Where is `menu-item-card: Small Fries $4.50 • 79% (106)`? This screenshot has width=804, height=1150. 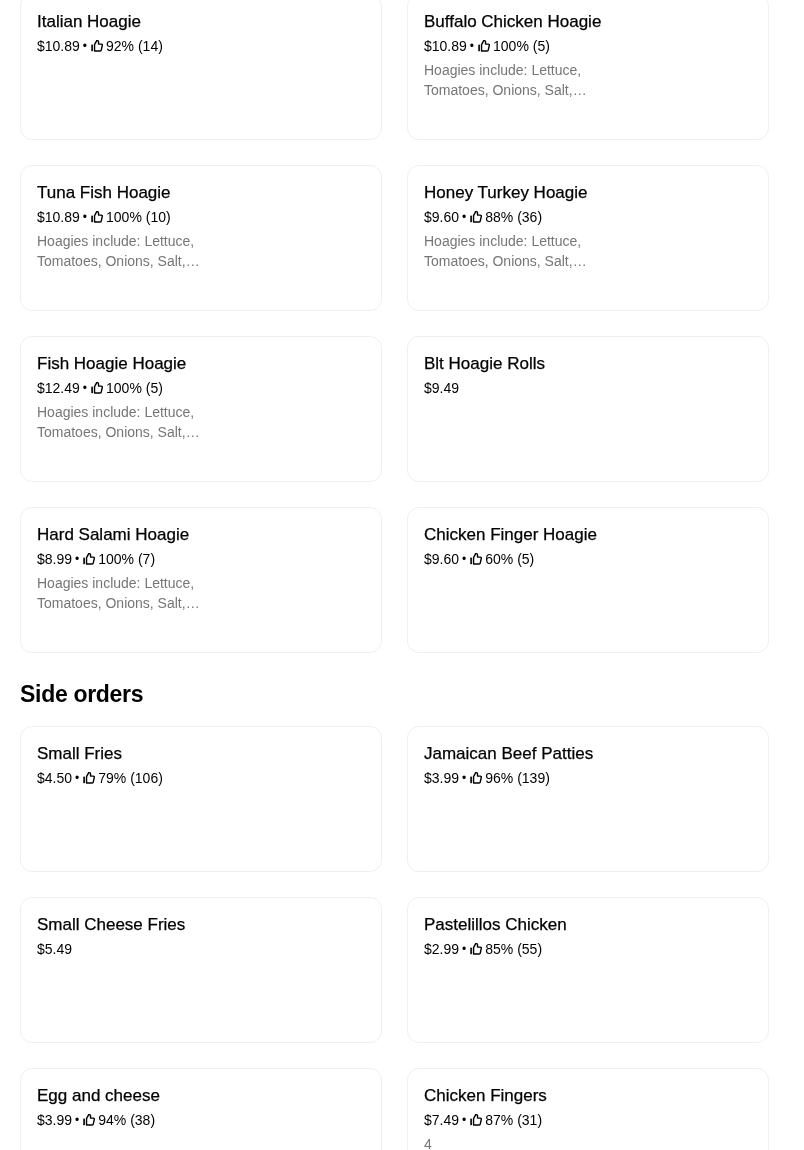 menu-item-card: Small Fries $4.50 • 79% (106) is located at coordinates (201, 799).